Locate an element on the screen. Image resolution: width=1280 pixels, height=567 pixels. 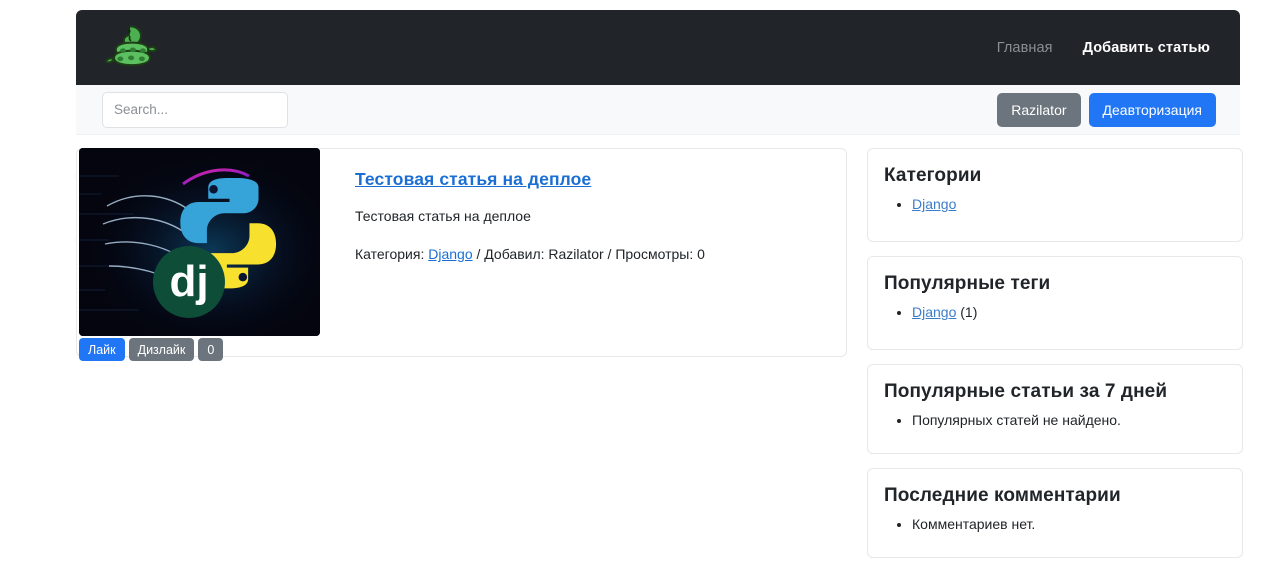
python-django-logo-thumbnail-icon: dj is located at coordinates (199, 242).